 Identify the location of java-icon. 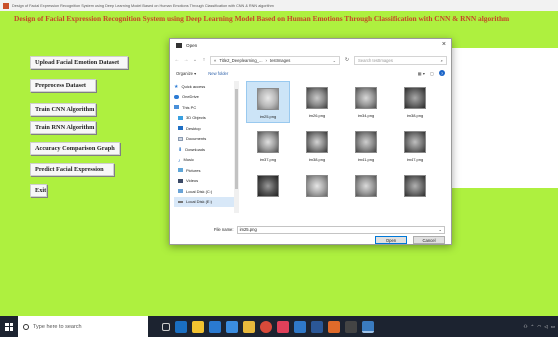
(334, 326).